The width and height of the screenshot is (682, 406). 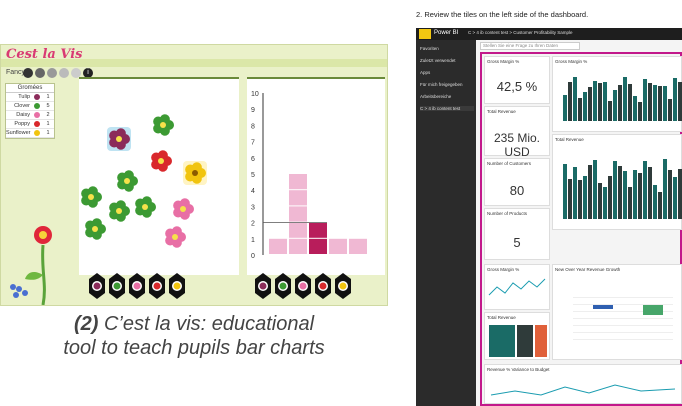 I want to click on flower-name: Sunflower, so click(x=18, y=133).